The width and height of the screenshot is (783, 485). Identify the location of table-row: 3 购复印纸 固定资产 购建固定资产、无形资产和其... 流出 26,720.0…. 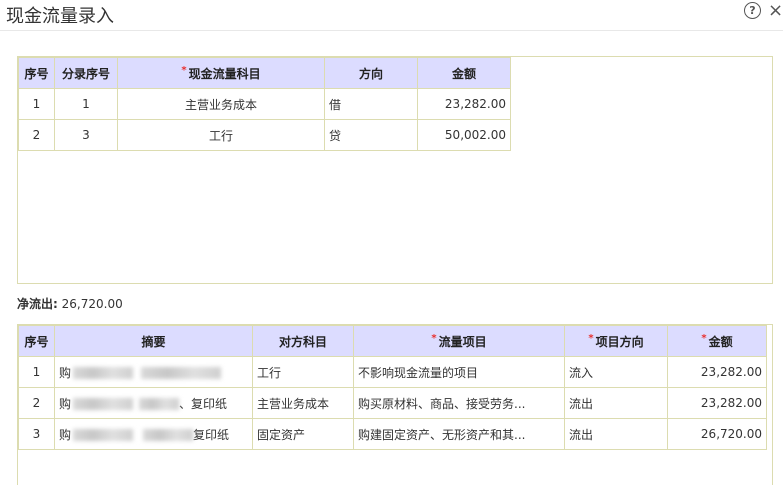
(392, 434).